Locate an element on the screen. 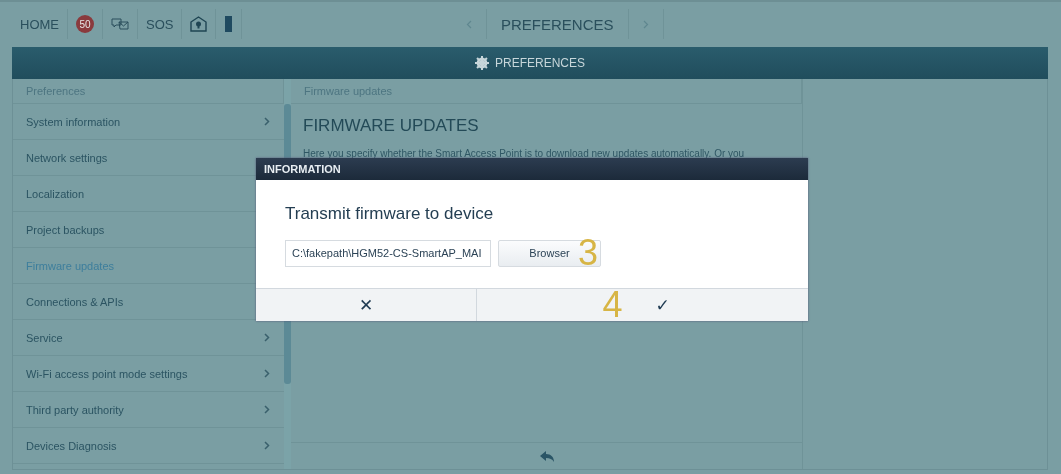  sidebar-item-label: Third party authority is located at coordinates (75, 409).